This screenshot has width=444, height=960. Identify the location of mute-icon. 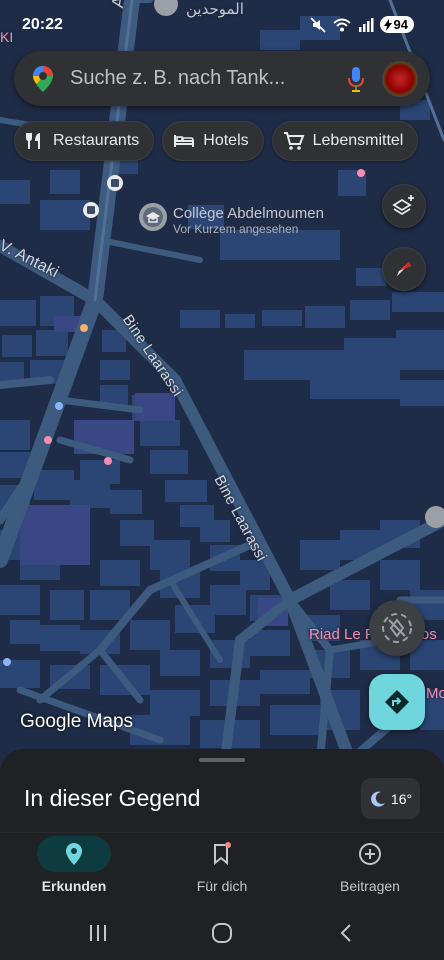
(317, 24).